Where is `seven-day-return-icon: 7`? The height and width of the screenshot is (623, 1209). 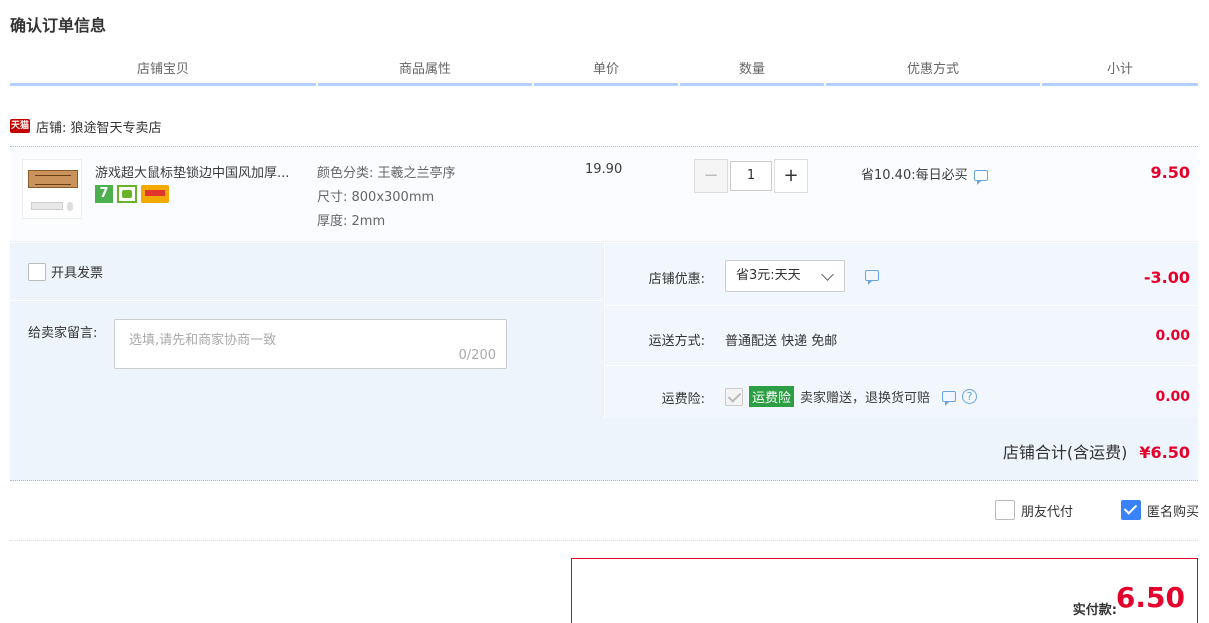
seven-day-return-icon: 7 is located at coordinates (104, 194).